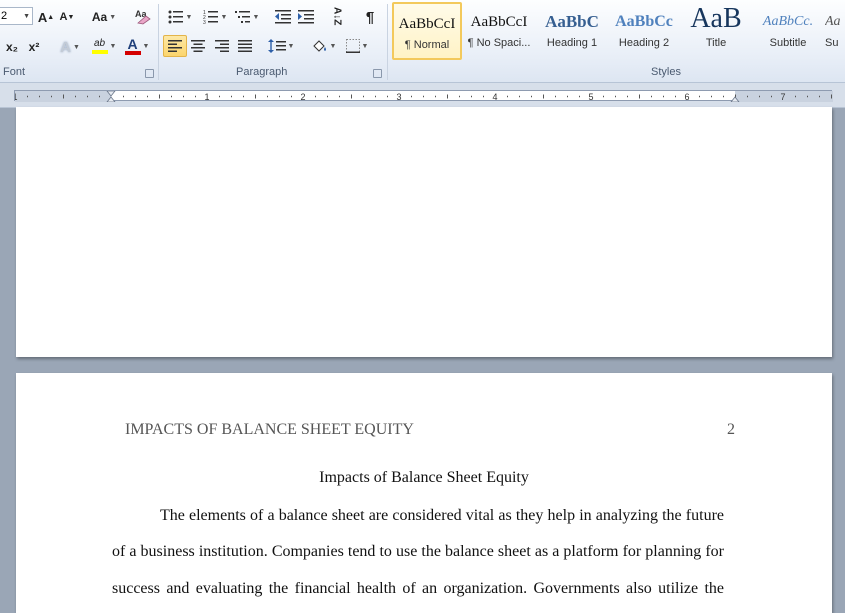  What do you see at coordinates (245, 46) in the screenshot?
I see `justify-button` at bounding box center [245, 46].